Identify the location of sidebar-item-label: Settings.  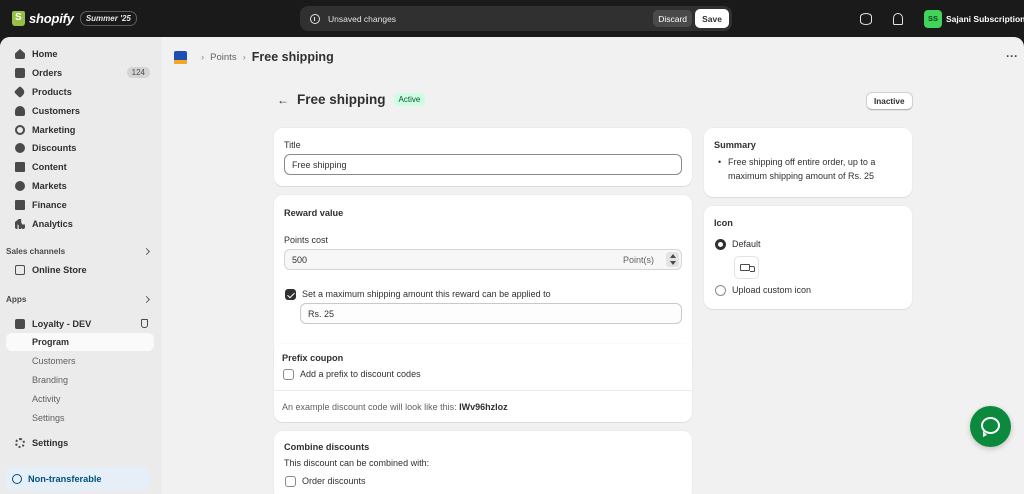
(50, 443).